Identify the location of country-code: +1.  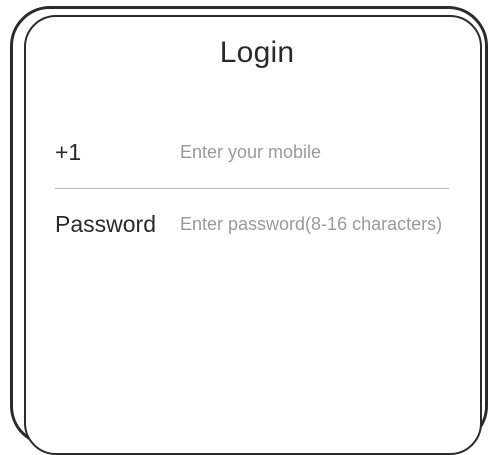
(117, 152).